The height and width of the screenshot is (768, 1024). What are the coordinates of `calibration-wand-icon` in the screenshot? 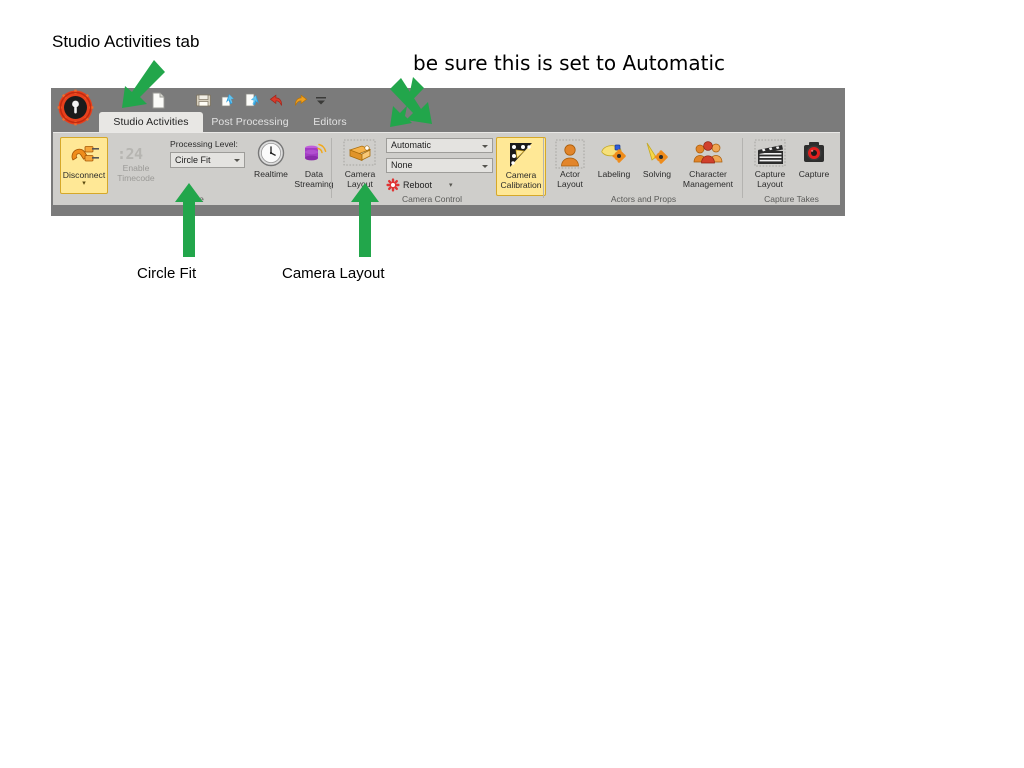 It's located at (521, 155).